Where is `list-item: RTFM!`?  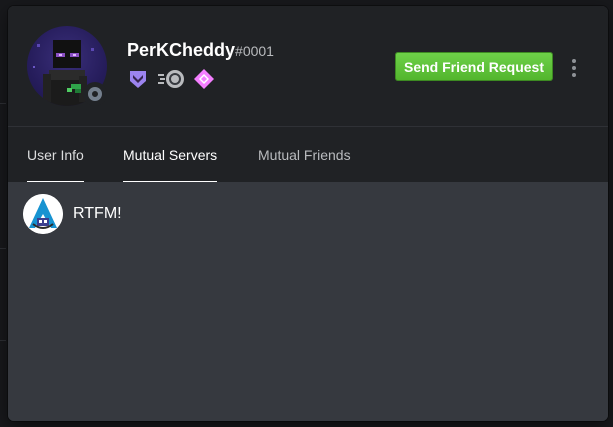
list-item: RTFM! is located at coordinates (72, 214).